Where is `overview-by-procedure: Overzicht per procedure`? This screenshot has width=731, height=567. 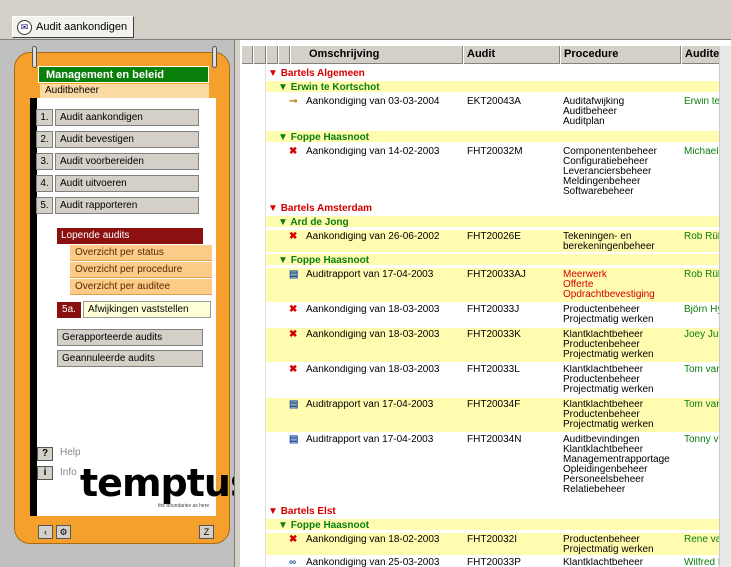 overview-by-procedure: Overzicht per procedure is located at coordinates (141, 270).